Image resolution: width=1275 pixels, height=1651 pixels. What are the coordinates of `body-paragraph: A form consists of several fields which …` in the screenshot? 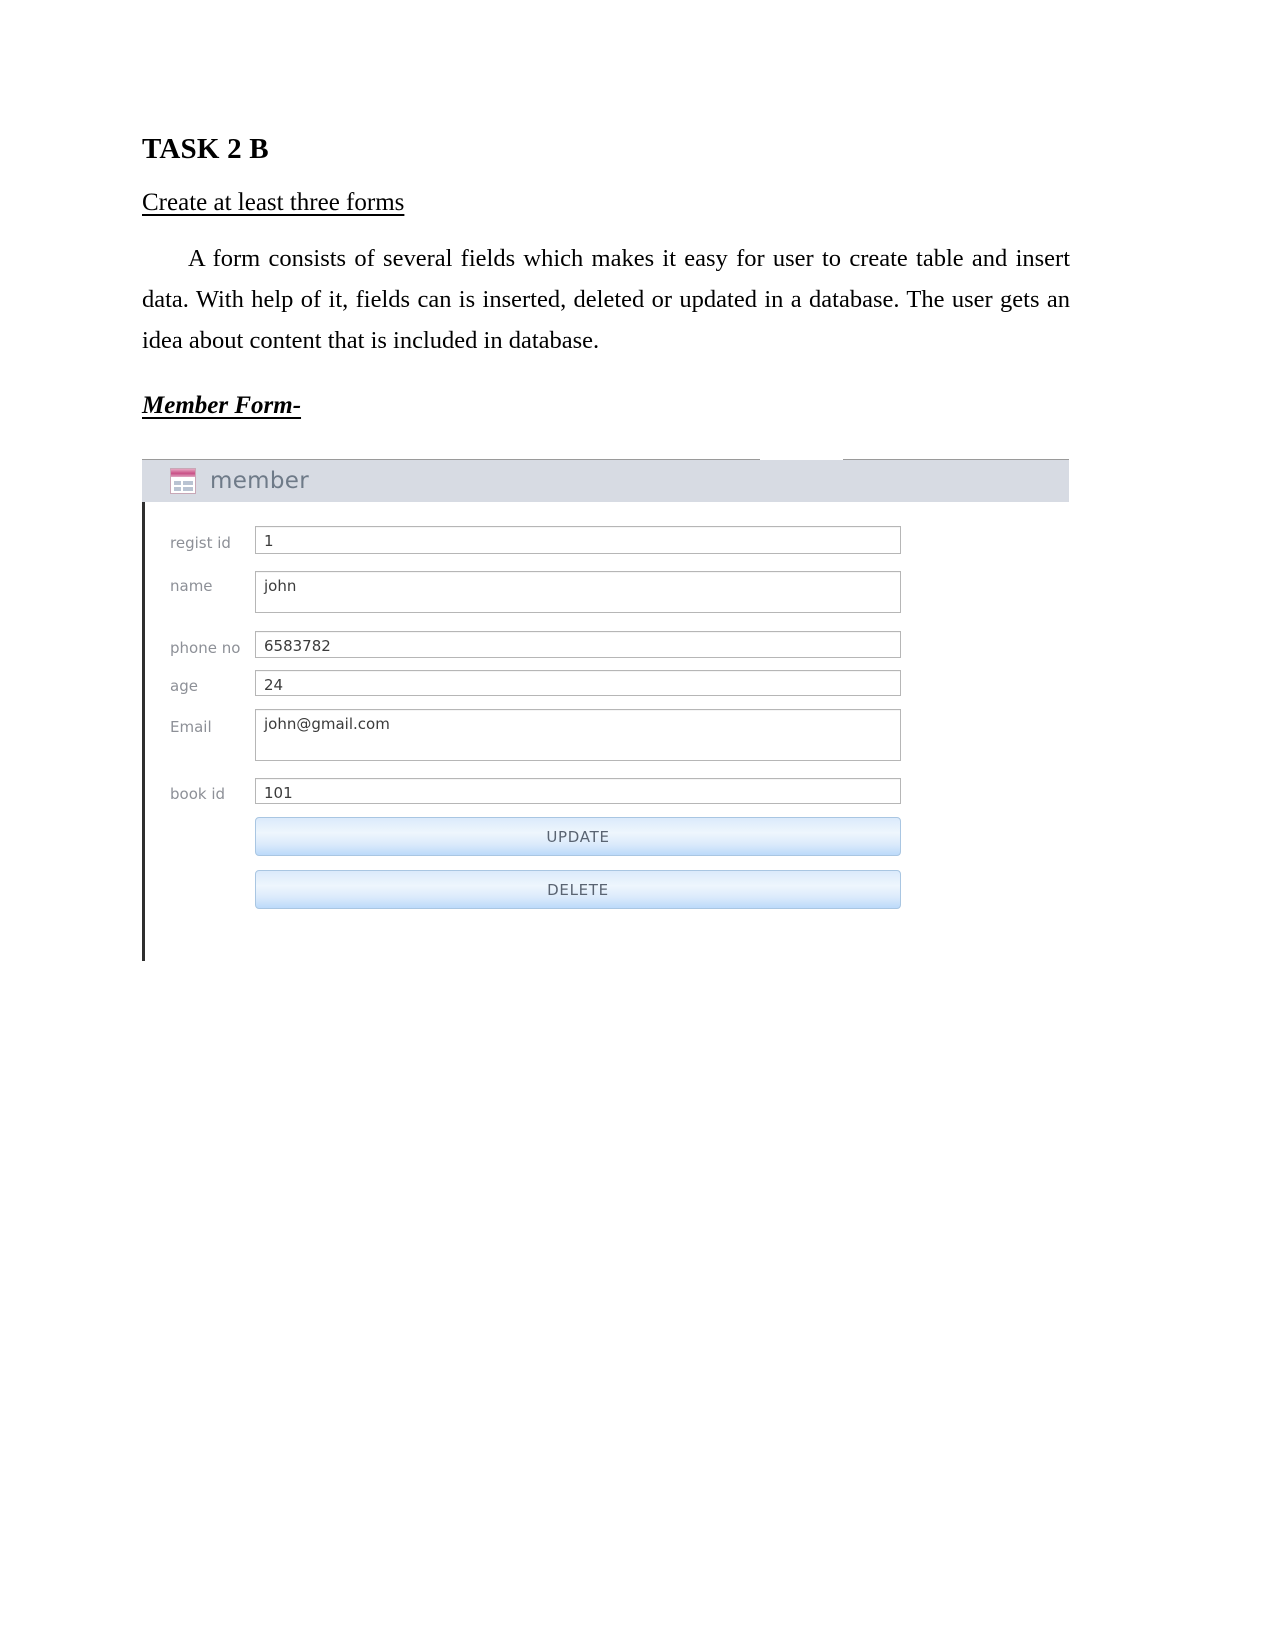 It's located at (606, 300).